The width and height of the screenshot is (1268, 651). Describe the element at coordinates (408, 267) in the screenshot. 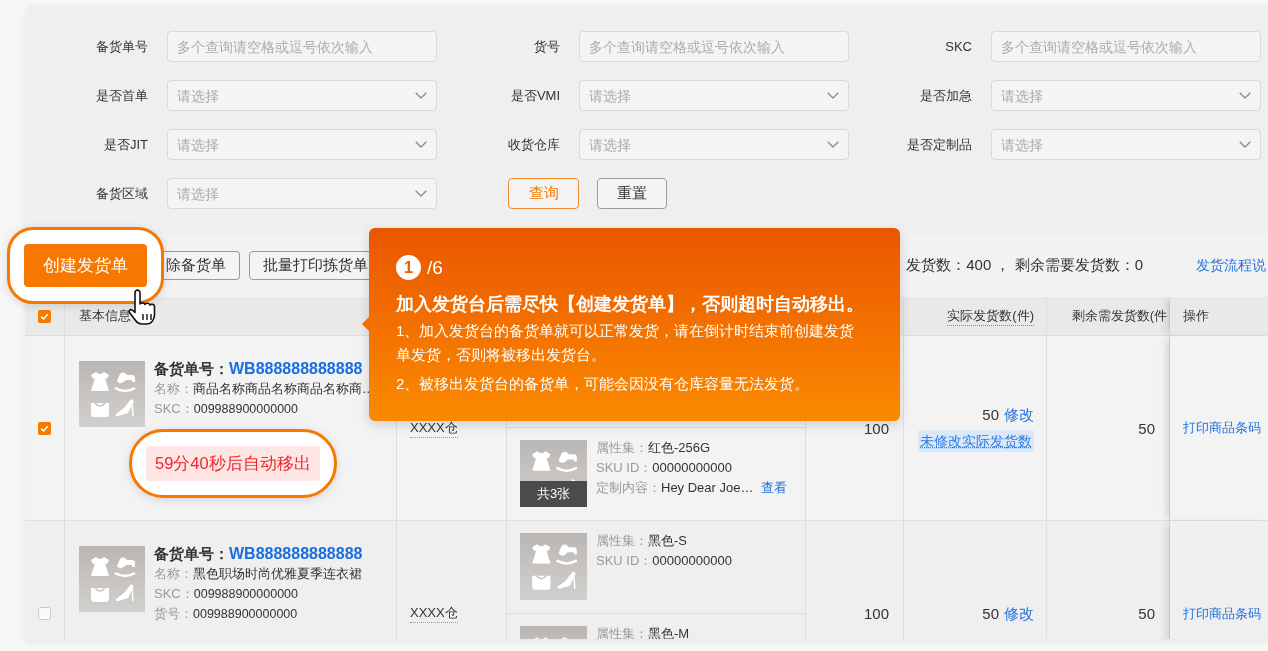

I see `step-number-badge: 1` at that location.